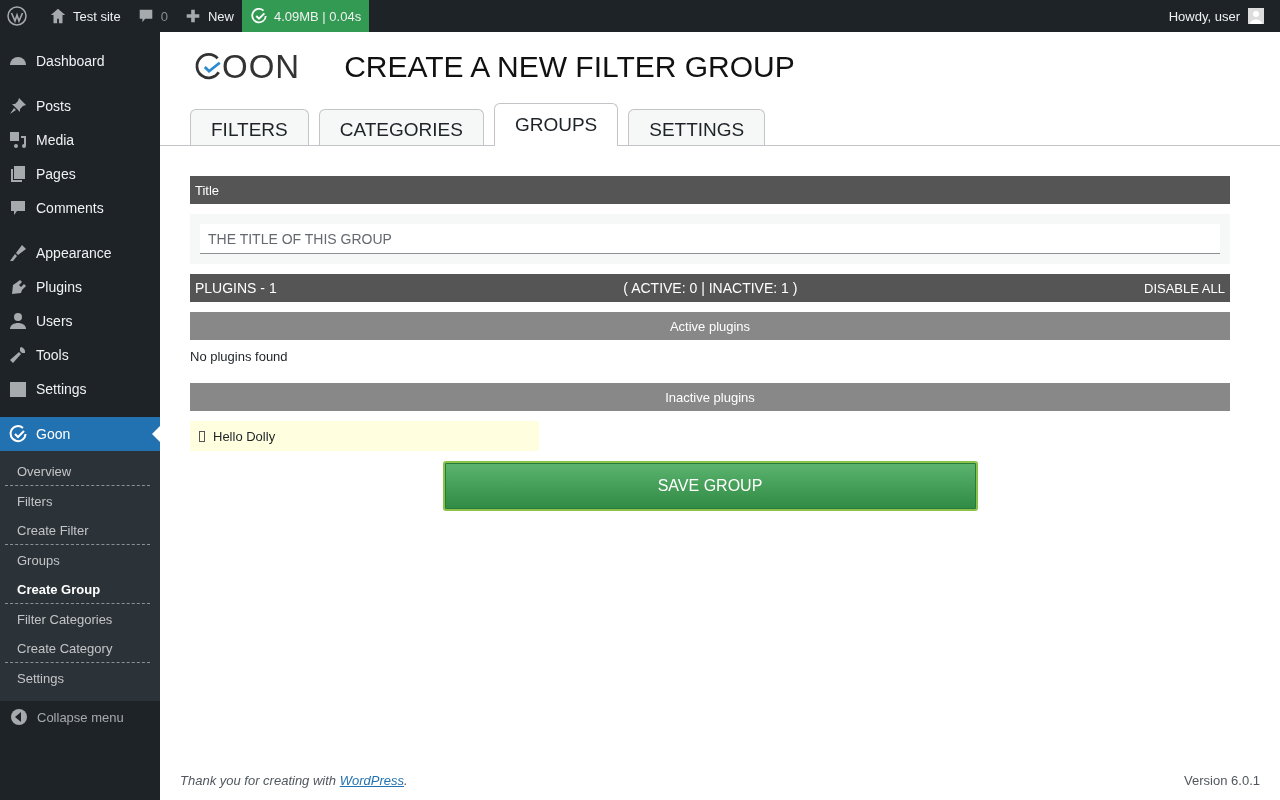 Image resolution: width=1280 pixels, height=800 pixels. Describe the element at coordinates (77, 471) in the screenshot. I see `submenu-item: Overview` at that location.